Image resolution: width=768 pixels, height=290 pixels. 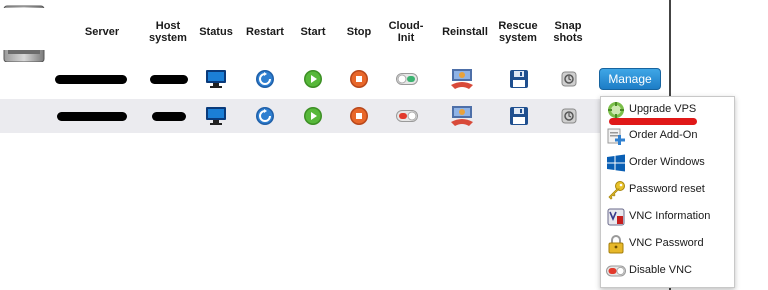 What do you see at coordinates (568, 32) in the screenshot?
I see `header-snapshots: Snap shots` at bounding box center [568, 32].